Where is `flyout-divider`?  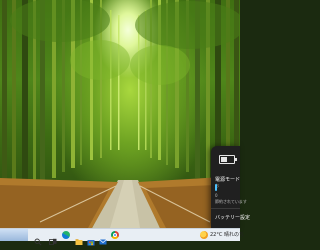 flyout-divider is located at coordinates (225, 208).